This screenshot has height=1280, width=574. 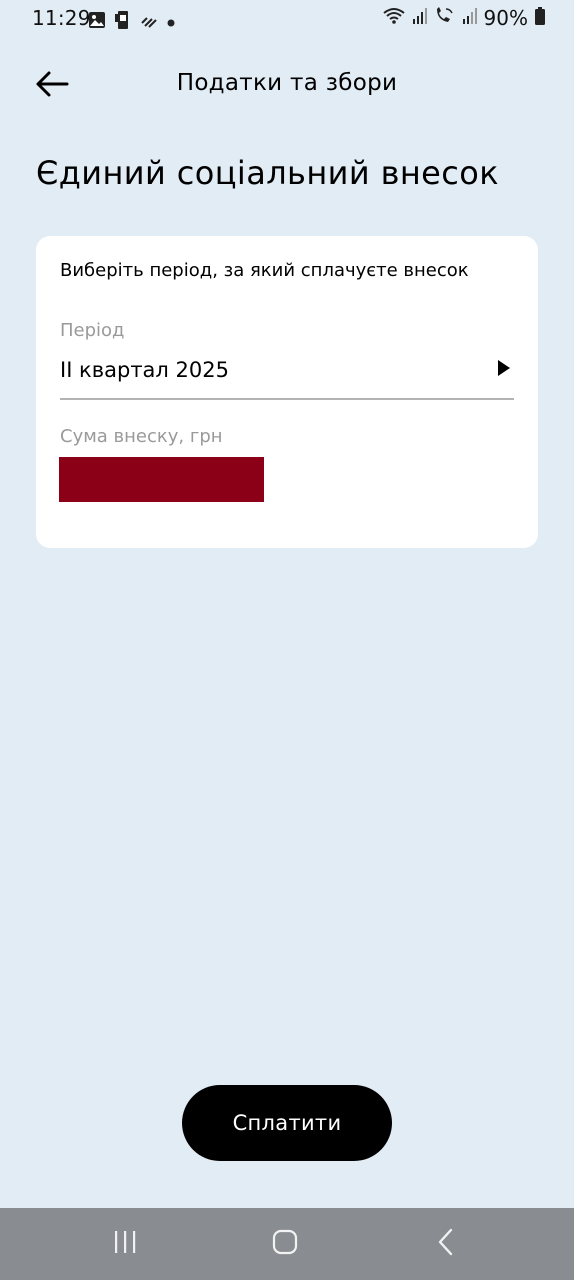 I want to click on data-saver-icon, so click(x=149, y=22).